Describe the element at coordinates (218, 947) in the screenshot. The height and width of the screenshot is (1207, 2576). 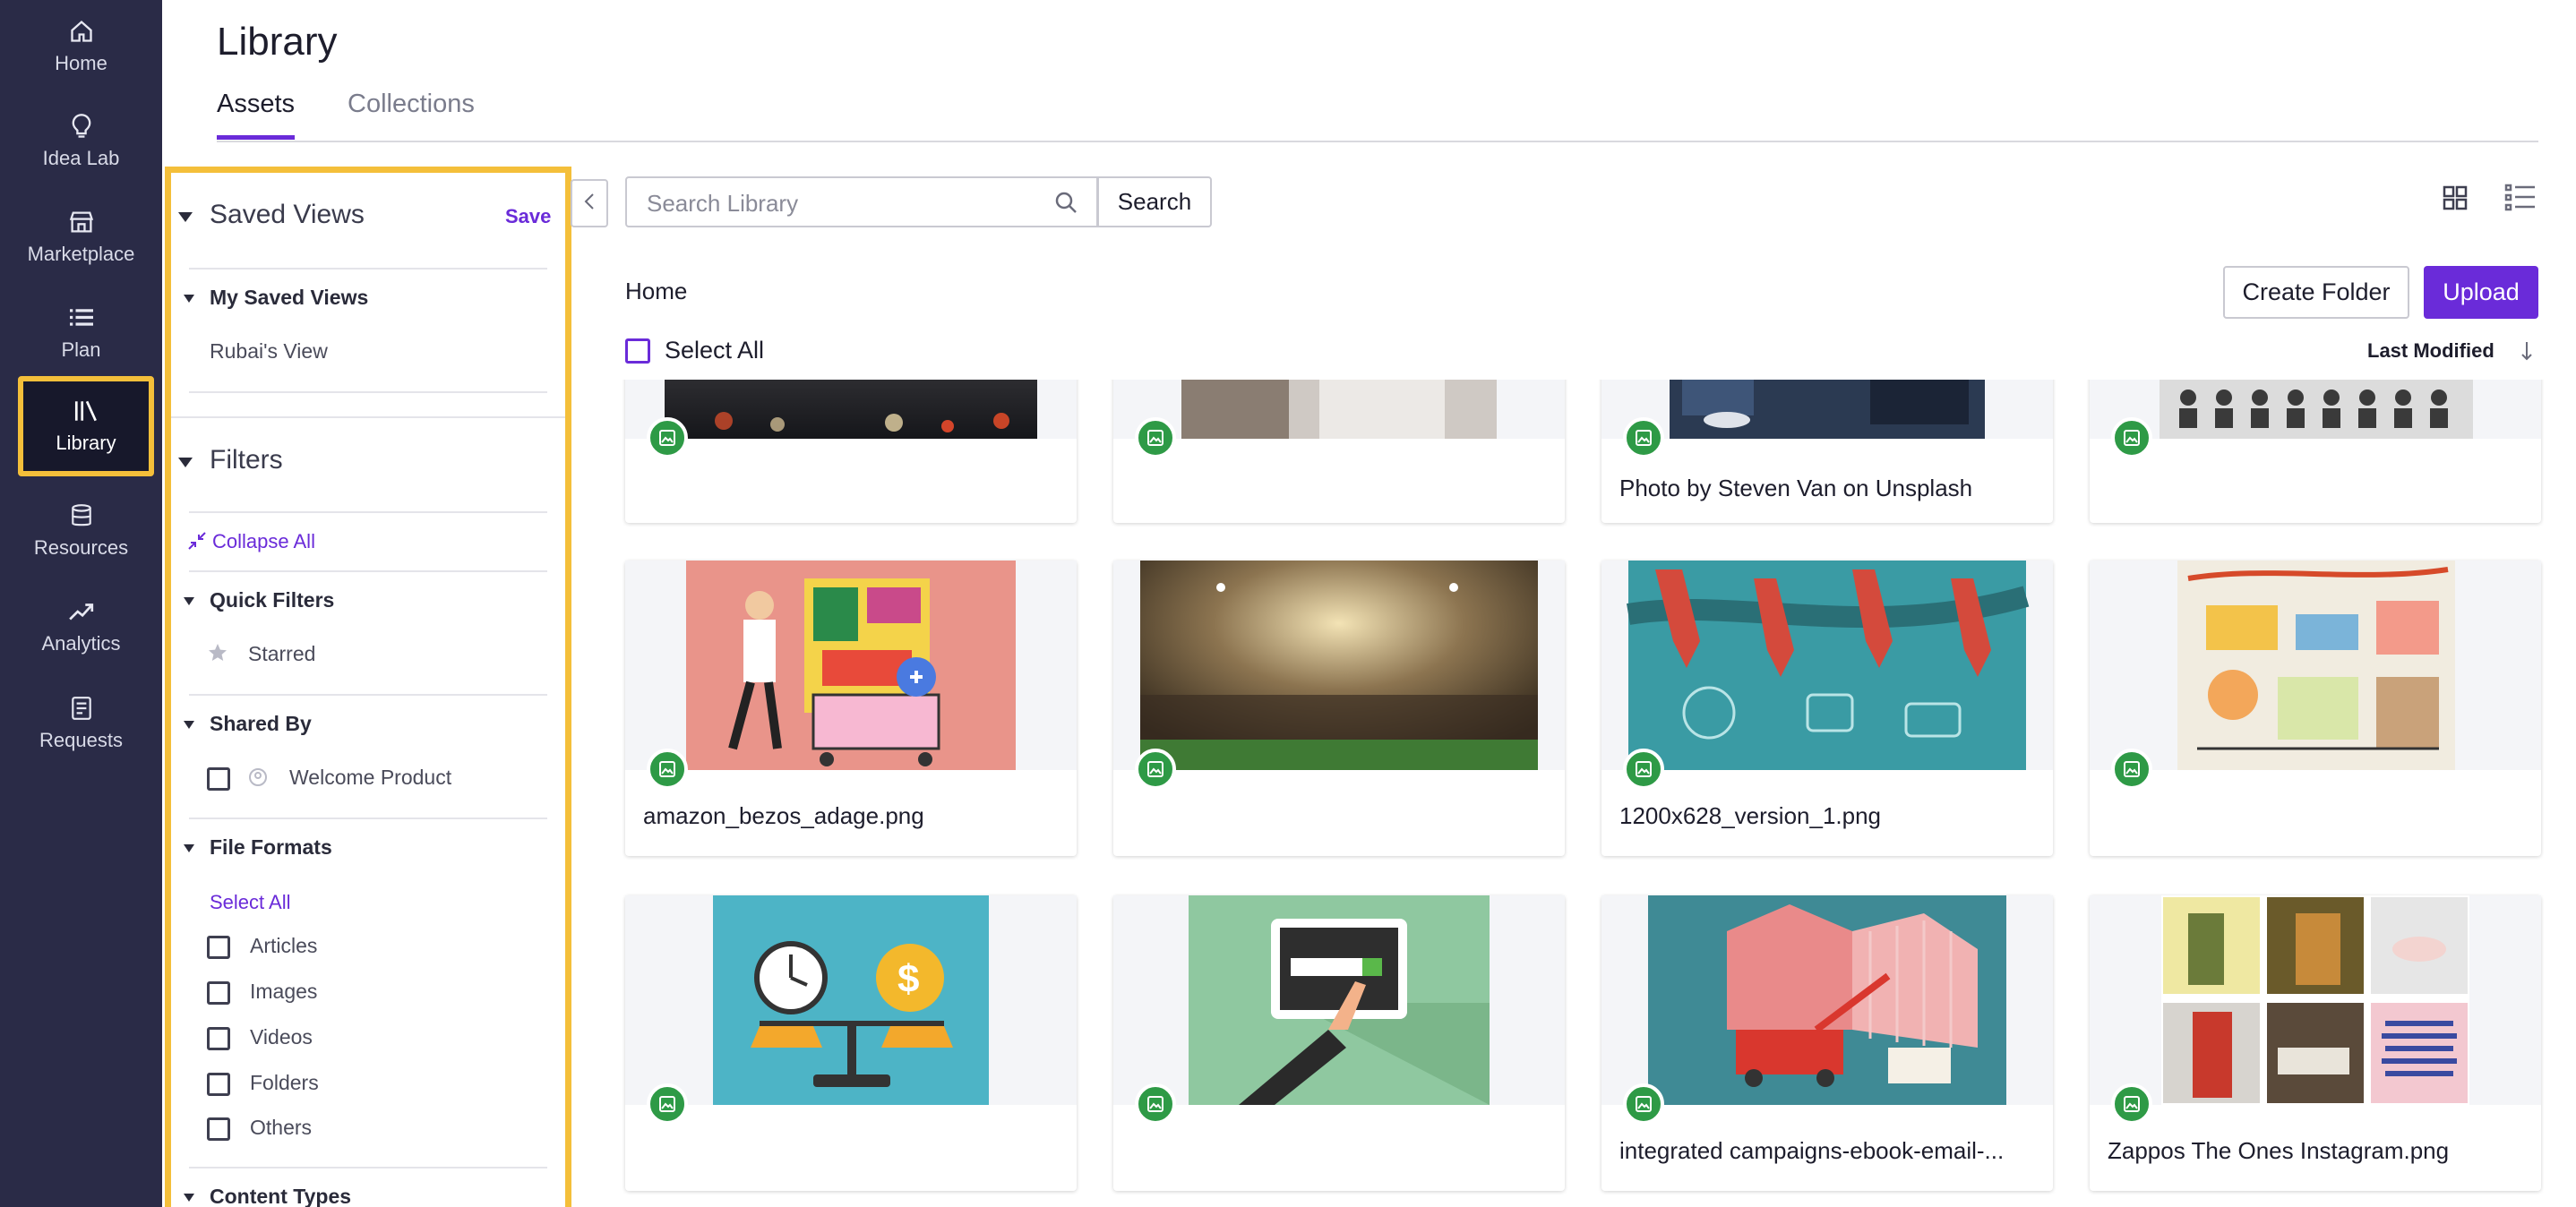
I see `format-checkbox-articles` at that location.